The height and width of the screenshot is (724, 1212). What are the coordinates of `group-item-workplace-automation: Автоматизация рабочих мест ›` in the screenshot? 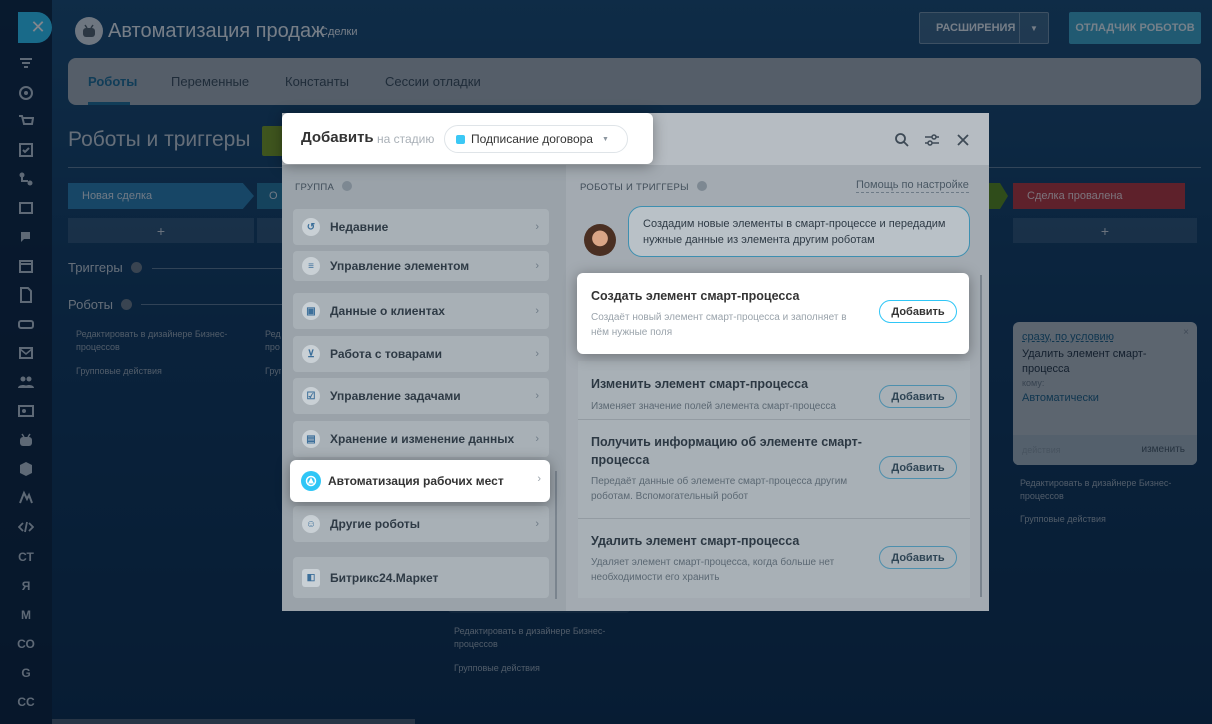 It's located at (420, 481).